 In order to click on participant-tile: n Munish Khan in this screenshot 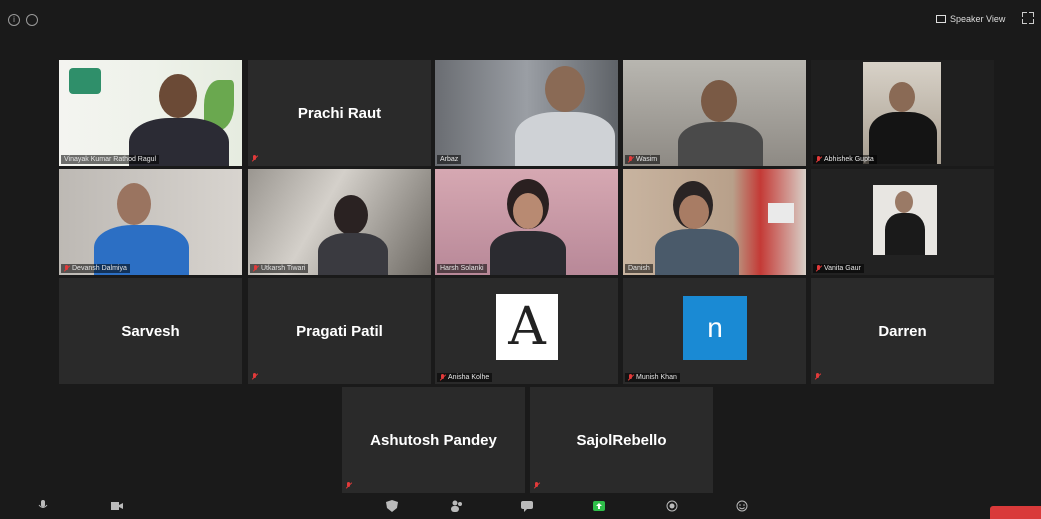, I will do `click(714, 331)`.